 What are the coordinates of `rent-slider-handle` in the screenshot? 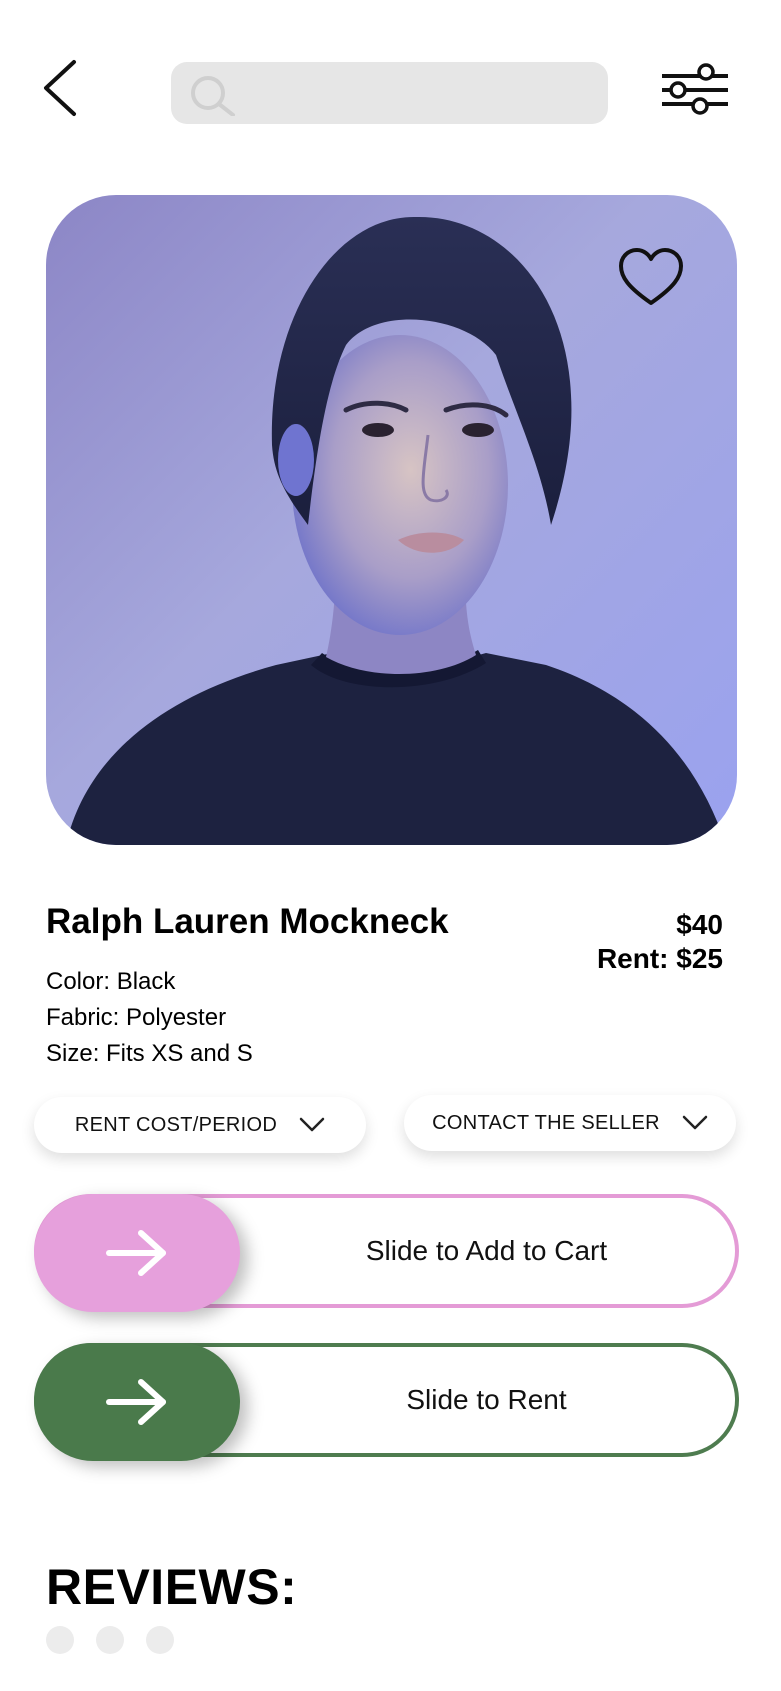 It's located at (137, 1402).